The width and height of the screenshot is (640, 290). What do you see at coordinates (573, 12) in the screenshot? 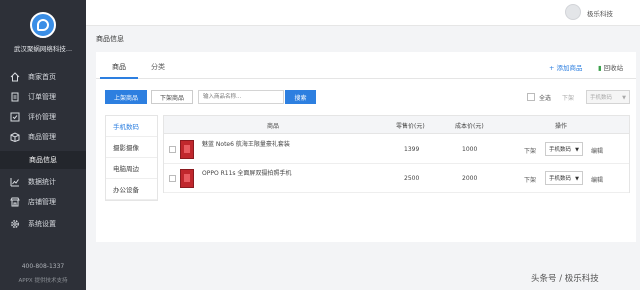
I see `avatar` at bounding box center [573, 12].